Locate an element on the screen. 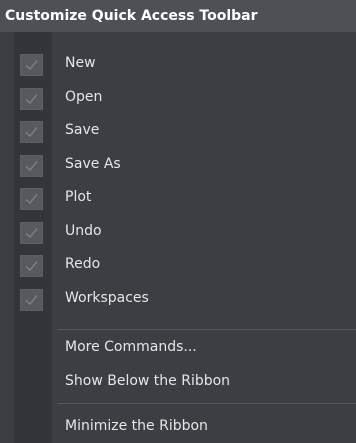  menu-item-save: Save is located at coordinates (178, 131).